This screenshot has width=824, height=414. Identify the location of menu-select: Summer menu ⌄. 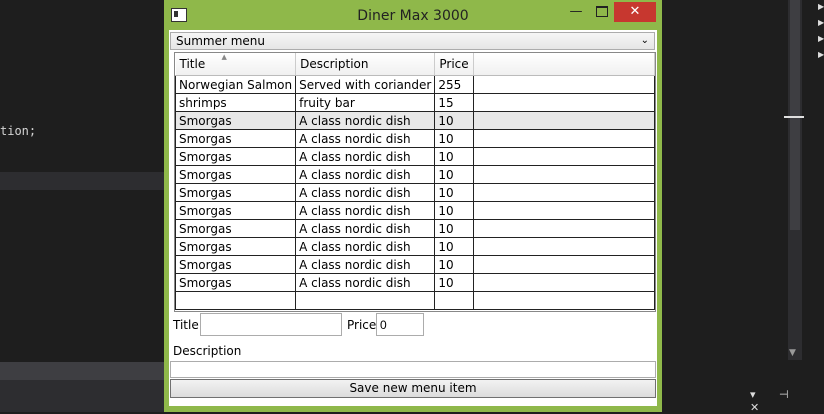
(412, 41).